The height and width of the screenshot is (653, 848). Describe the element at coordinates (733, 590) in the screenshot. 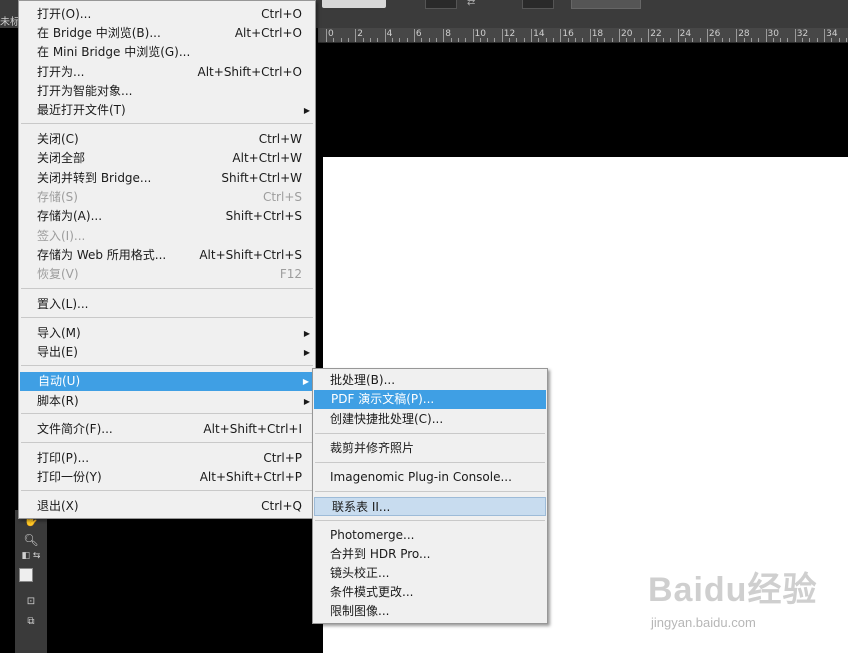

I see `watermark-brand: Baidu经验` at that location.